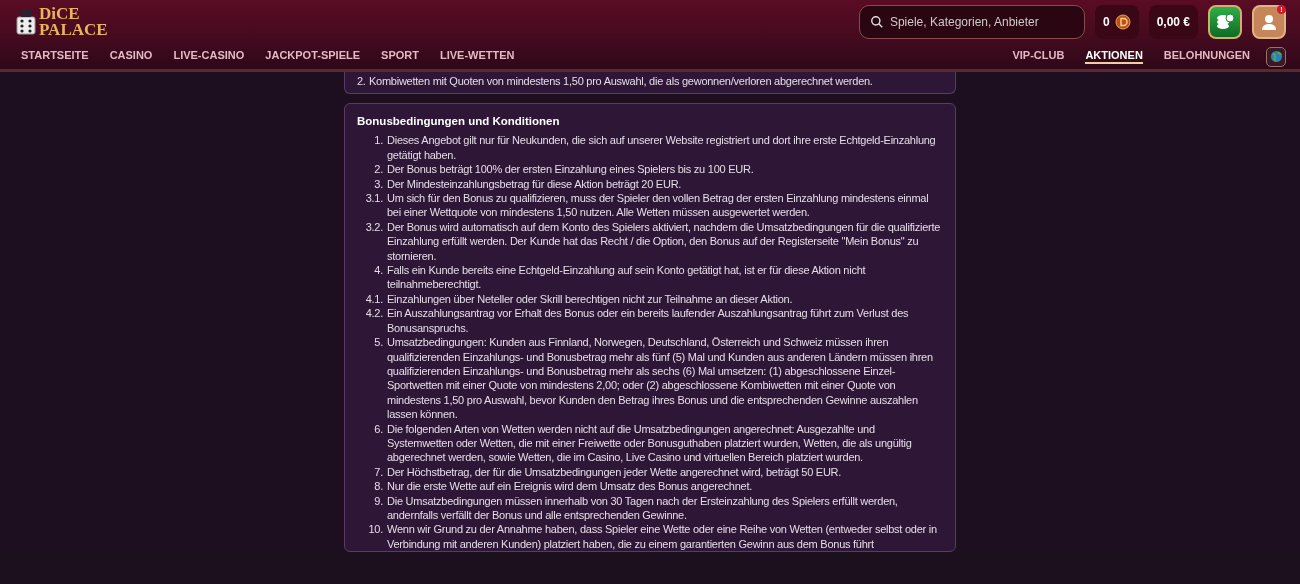  I want to click on nav-link: SPORT, so click(400, 57).